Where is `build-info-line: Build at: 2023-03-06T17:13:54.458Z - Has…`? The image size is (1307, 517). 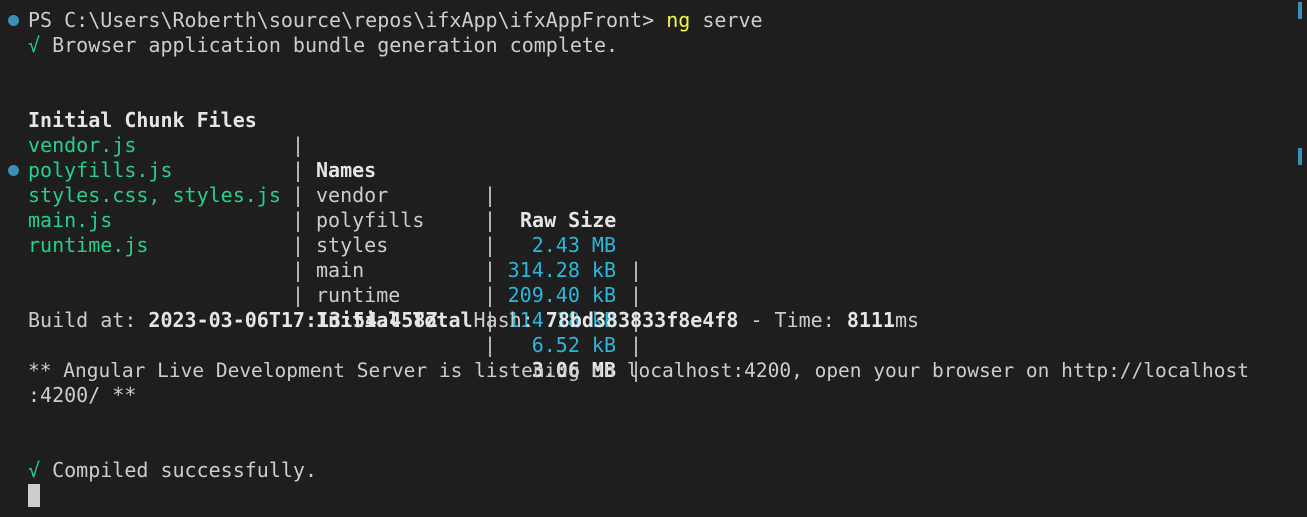
build-info-line: Build at: 2023-03-06T17:13:54.458Z - Has… is located at coordinates (473, 320).